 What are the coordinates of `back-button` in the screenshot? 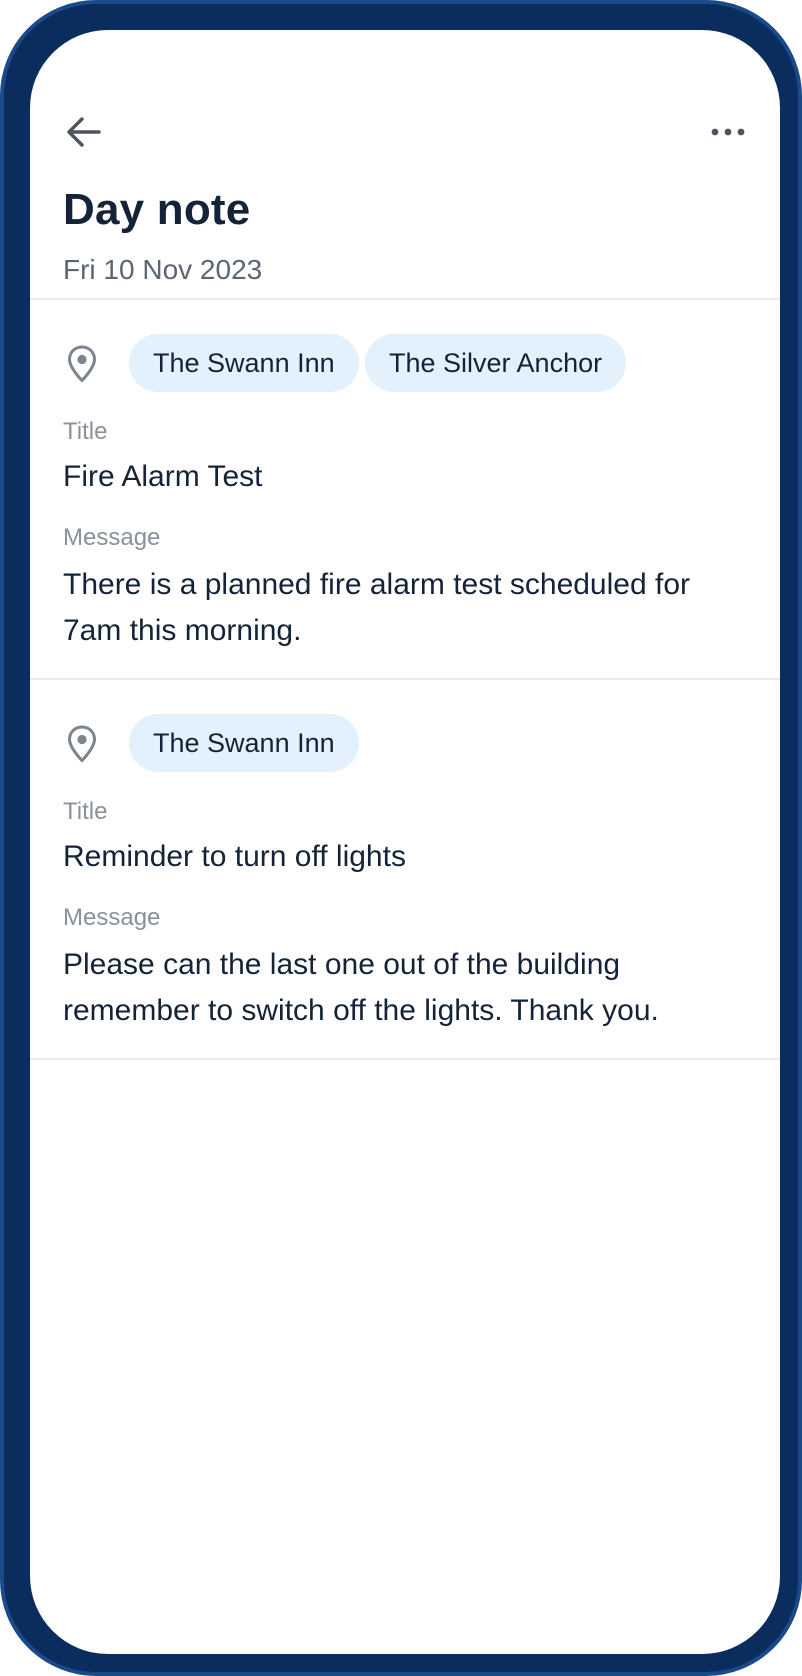 It's located at (84, 132).